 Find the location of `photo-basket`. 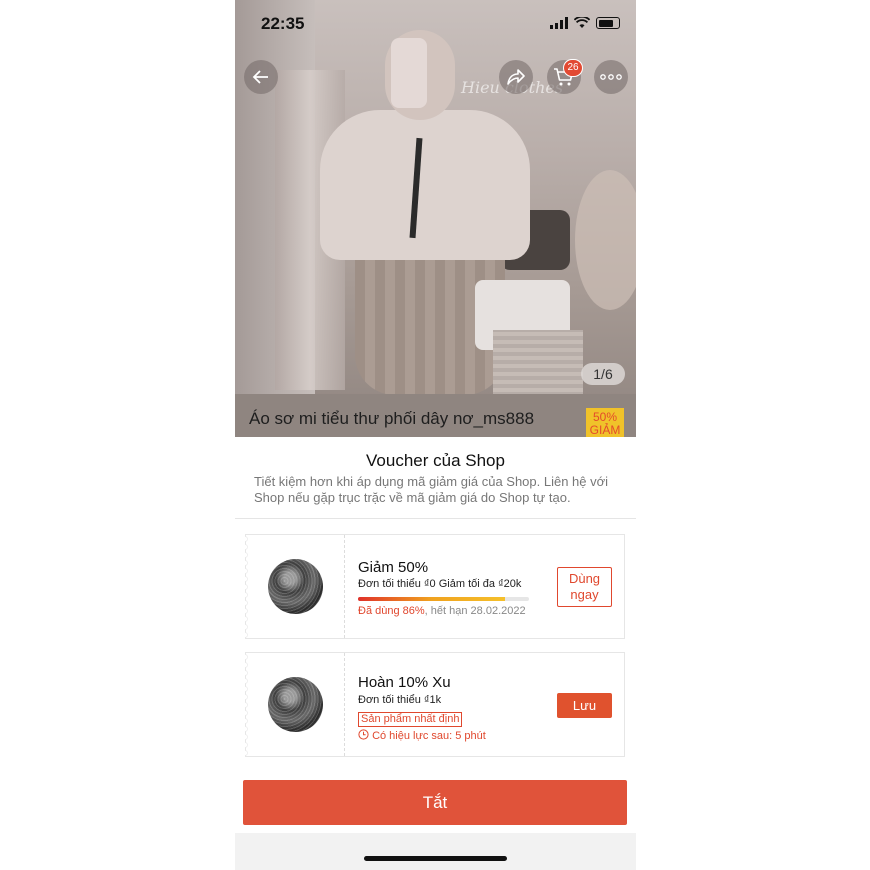

photo-basket is located at coordinates (538, 365).